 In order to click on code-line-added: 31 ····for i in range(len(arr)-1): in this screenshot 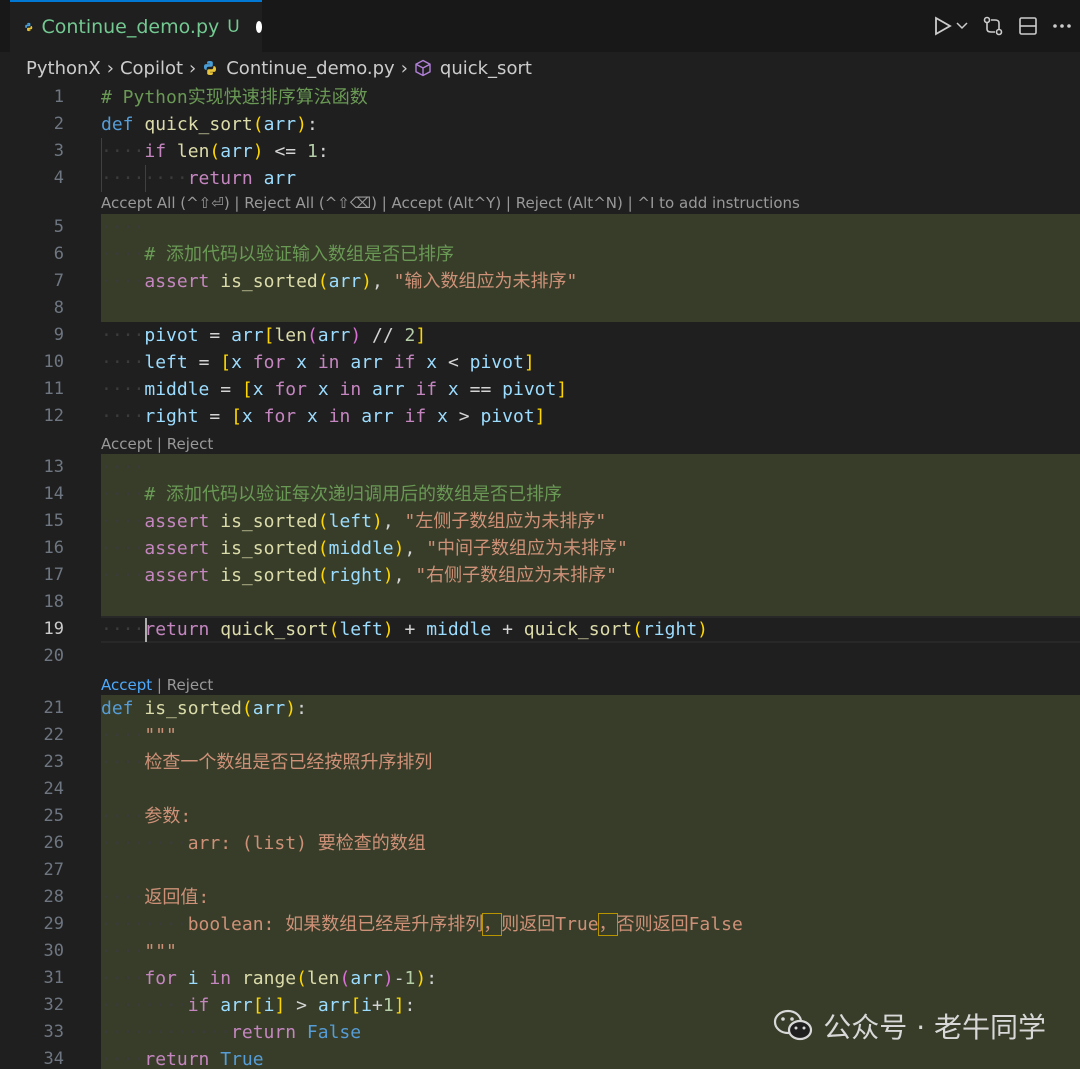, I will do `click(540, 978)`.